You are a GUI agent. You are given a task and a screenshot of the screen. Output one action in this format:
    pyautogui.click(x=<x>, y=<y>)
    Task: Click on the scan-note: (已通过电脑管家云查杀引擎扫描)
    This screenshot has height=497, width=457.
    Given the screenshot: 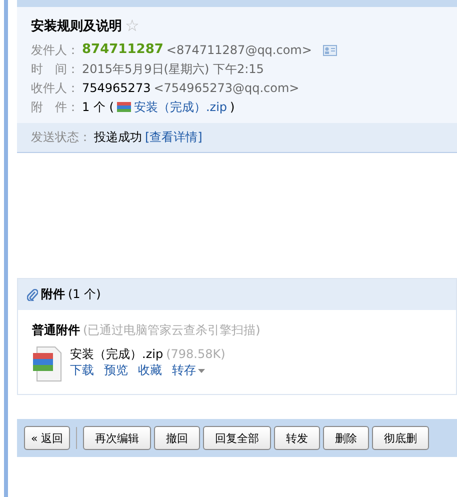 What is the action you would take?
    pyautogui.click(x=171, y=330)
    